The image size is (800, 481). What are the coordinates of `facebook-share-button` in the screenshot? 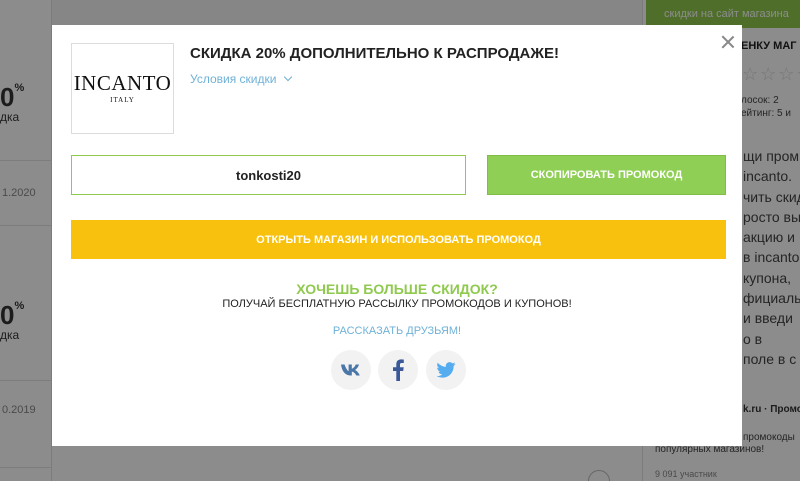 It's located at (398, 370).